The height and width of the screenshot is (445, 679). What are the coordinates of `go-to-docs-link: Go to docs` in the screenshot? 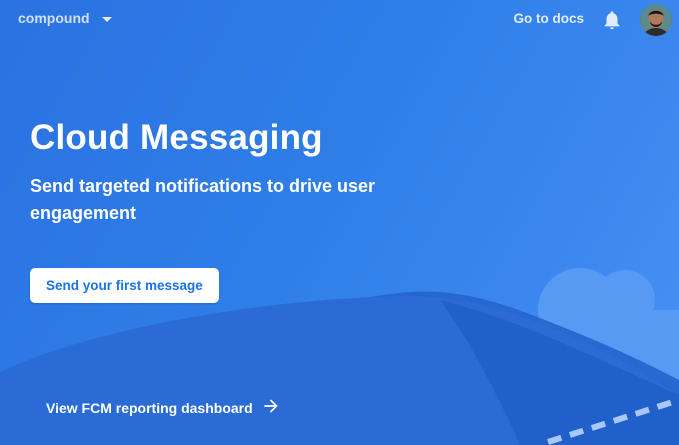 It's located at (549, 18).